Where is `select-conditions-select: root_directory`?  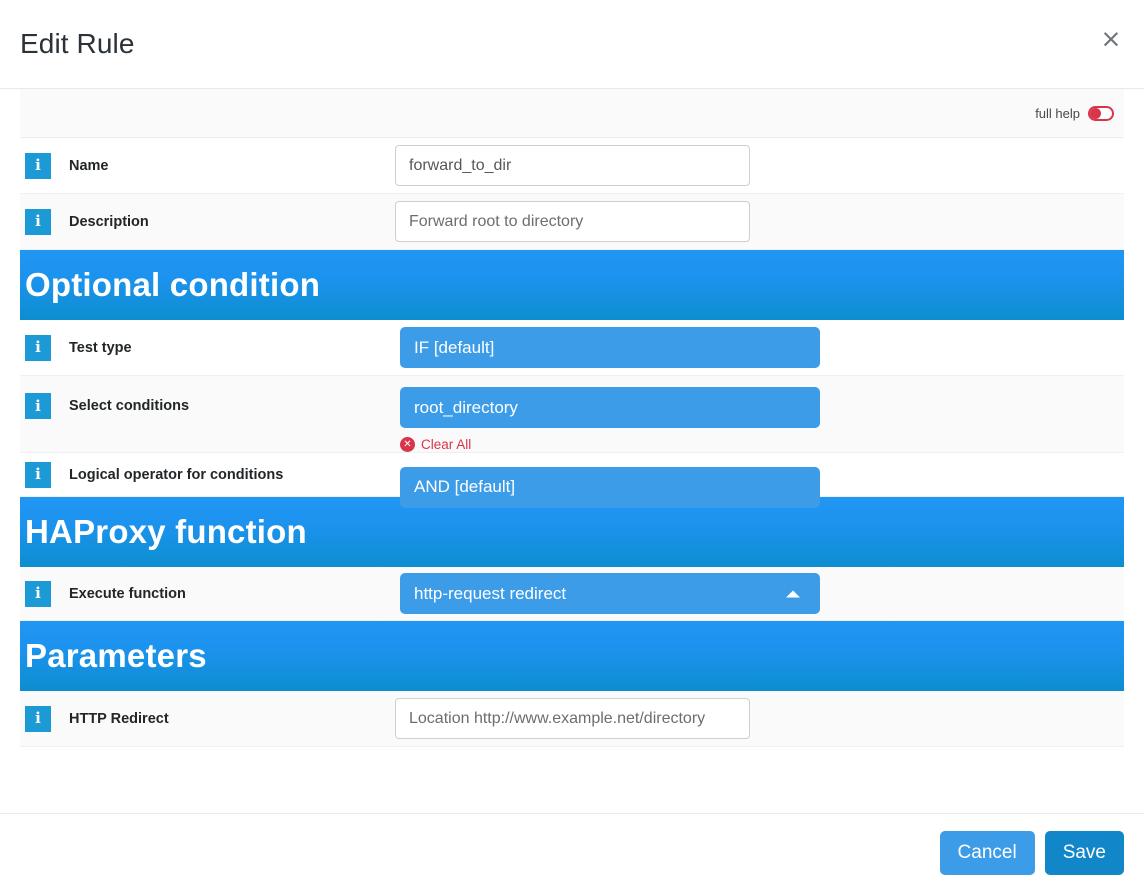
select-conditions-select: root_directory is located at coordinates (610, 407).